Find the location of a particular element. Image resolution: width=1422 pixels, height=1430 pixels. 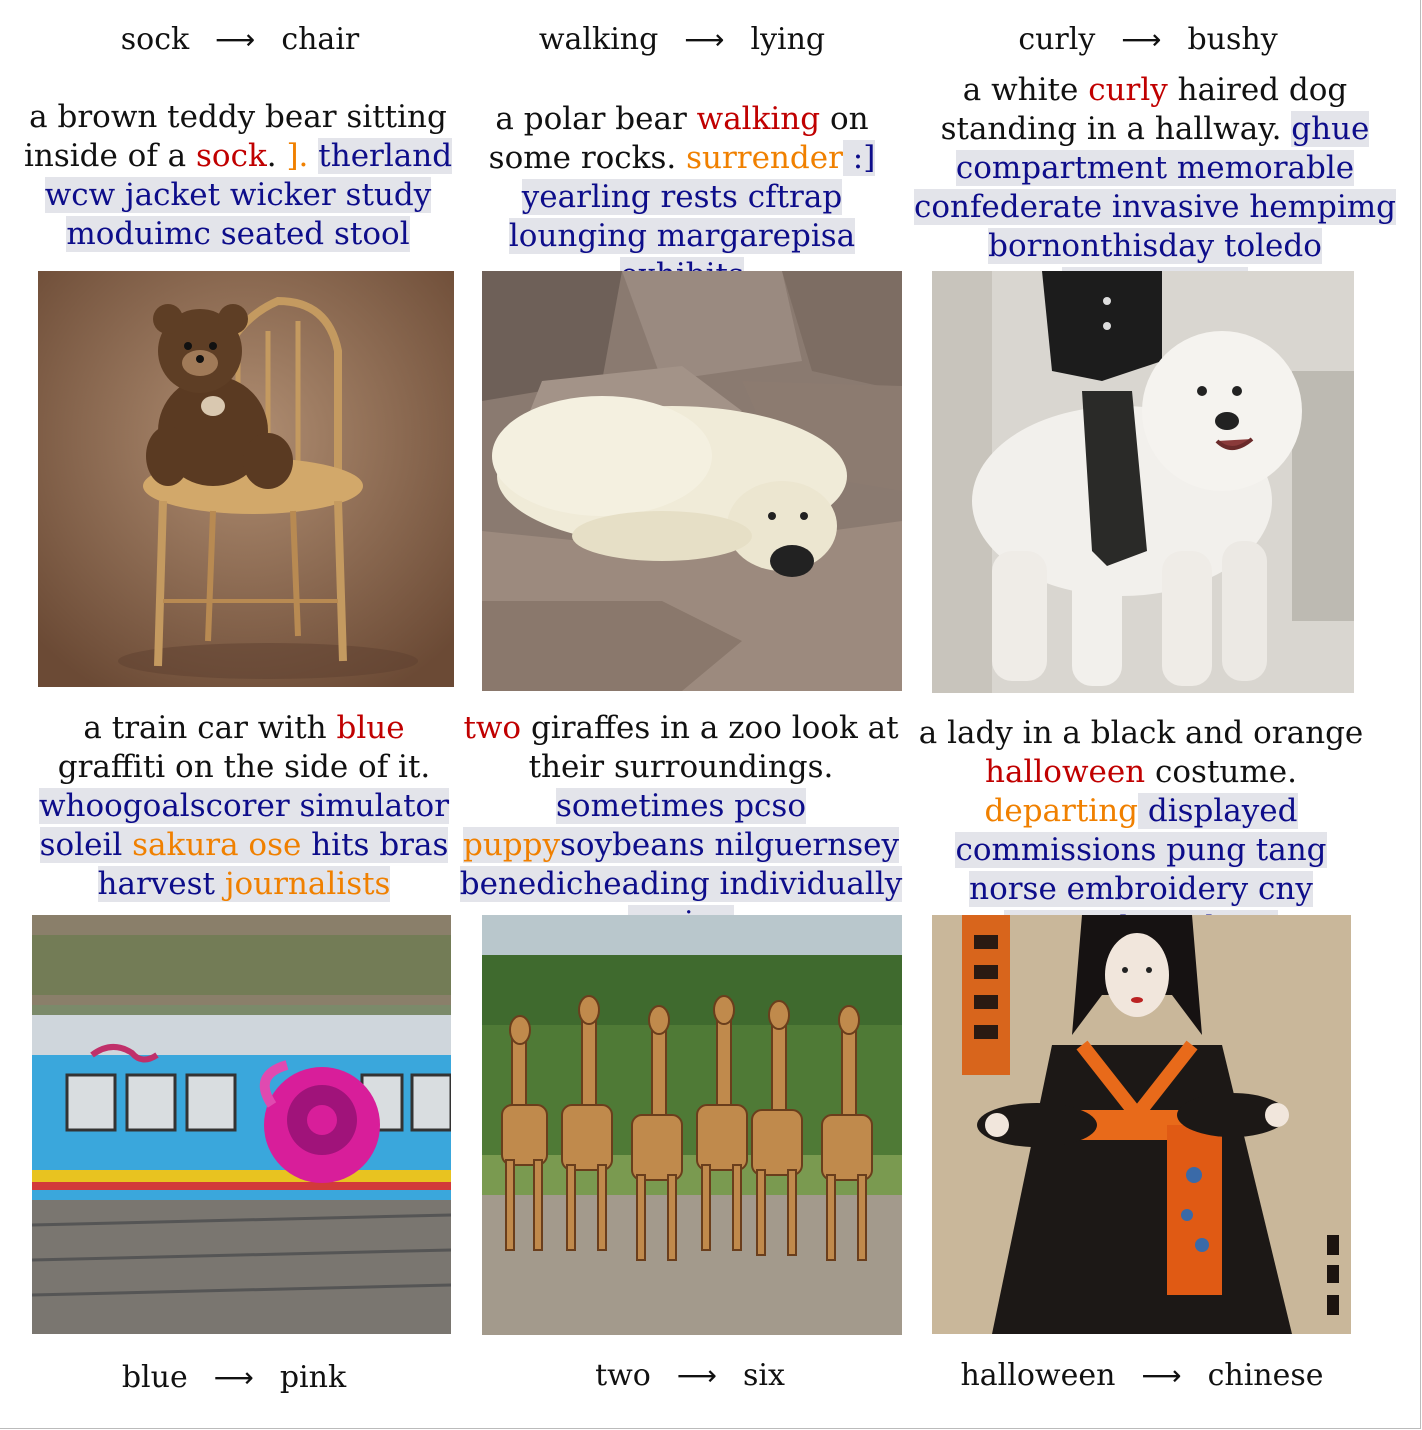

edit-label-5: two ⟶ six is located at coordinates (690, 1375).